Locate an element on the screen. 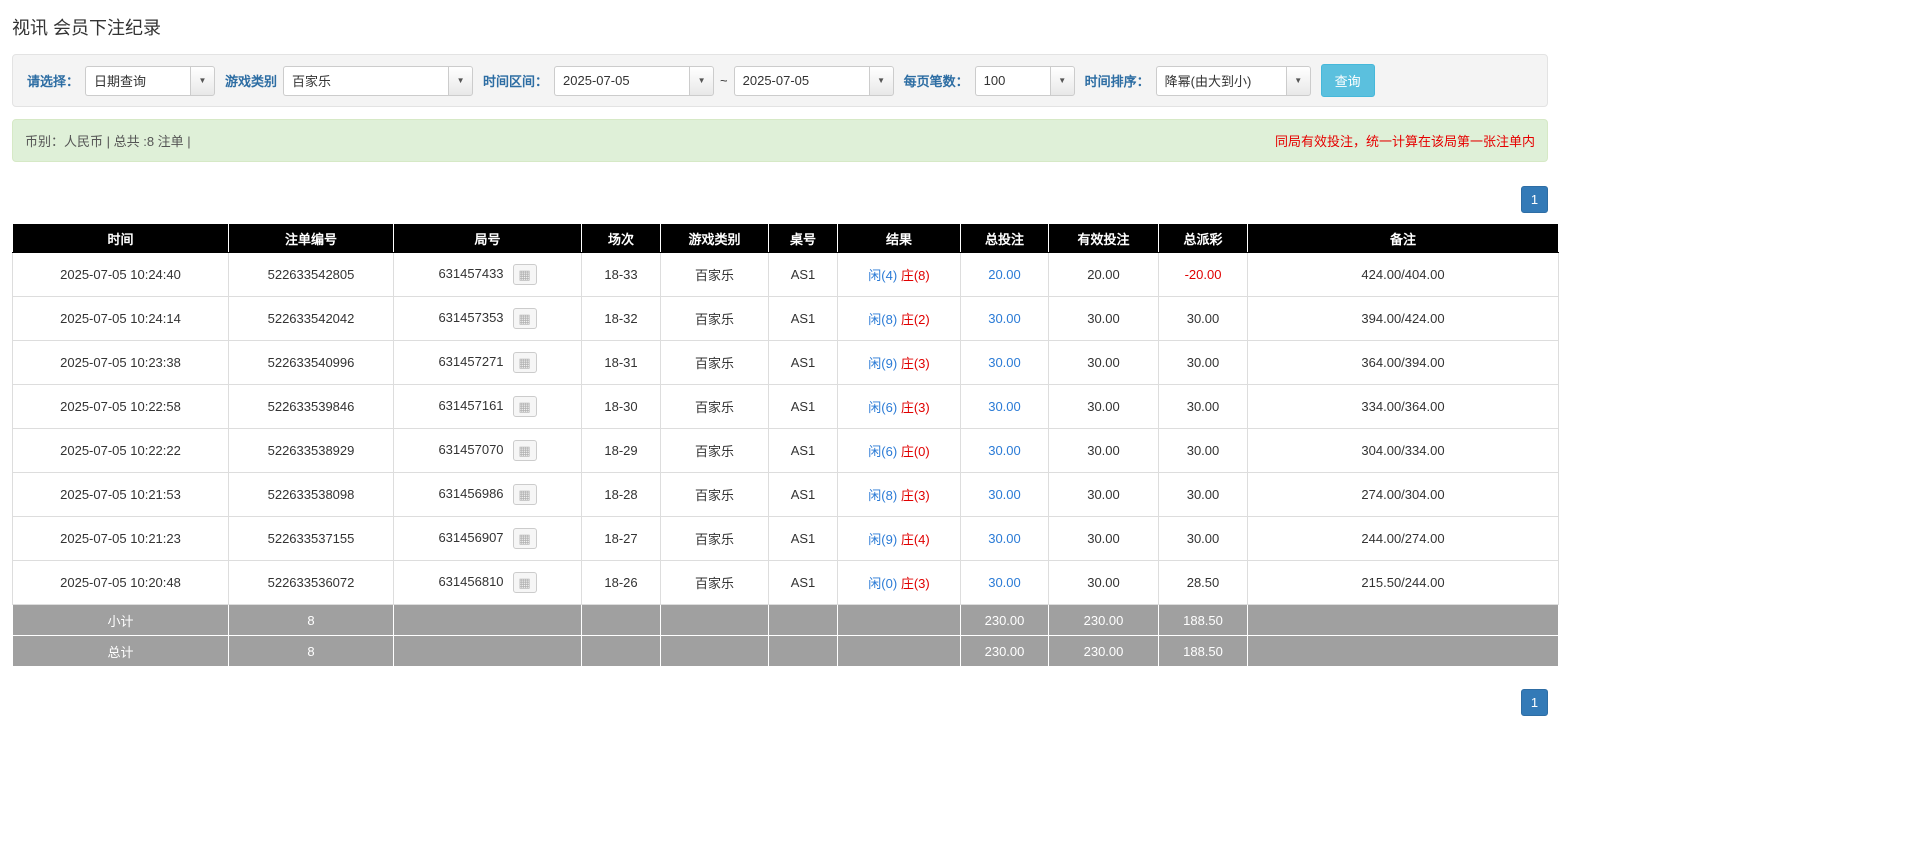 The width and height of the screenshot is (1918, 843). query-type-input is located at coordinates (138, 80).